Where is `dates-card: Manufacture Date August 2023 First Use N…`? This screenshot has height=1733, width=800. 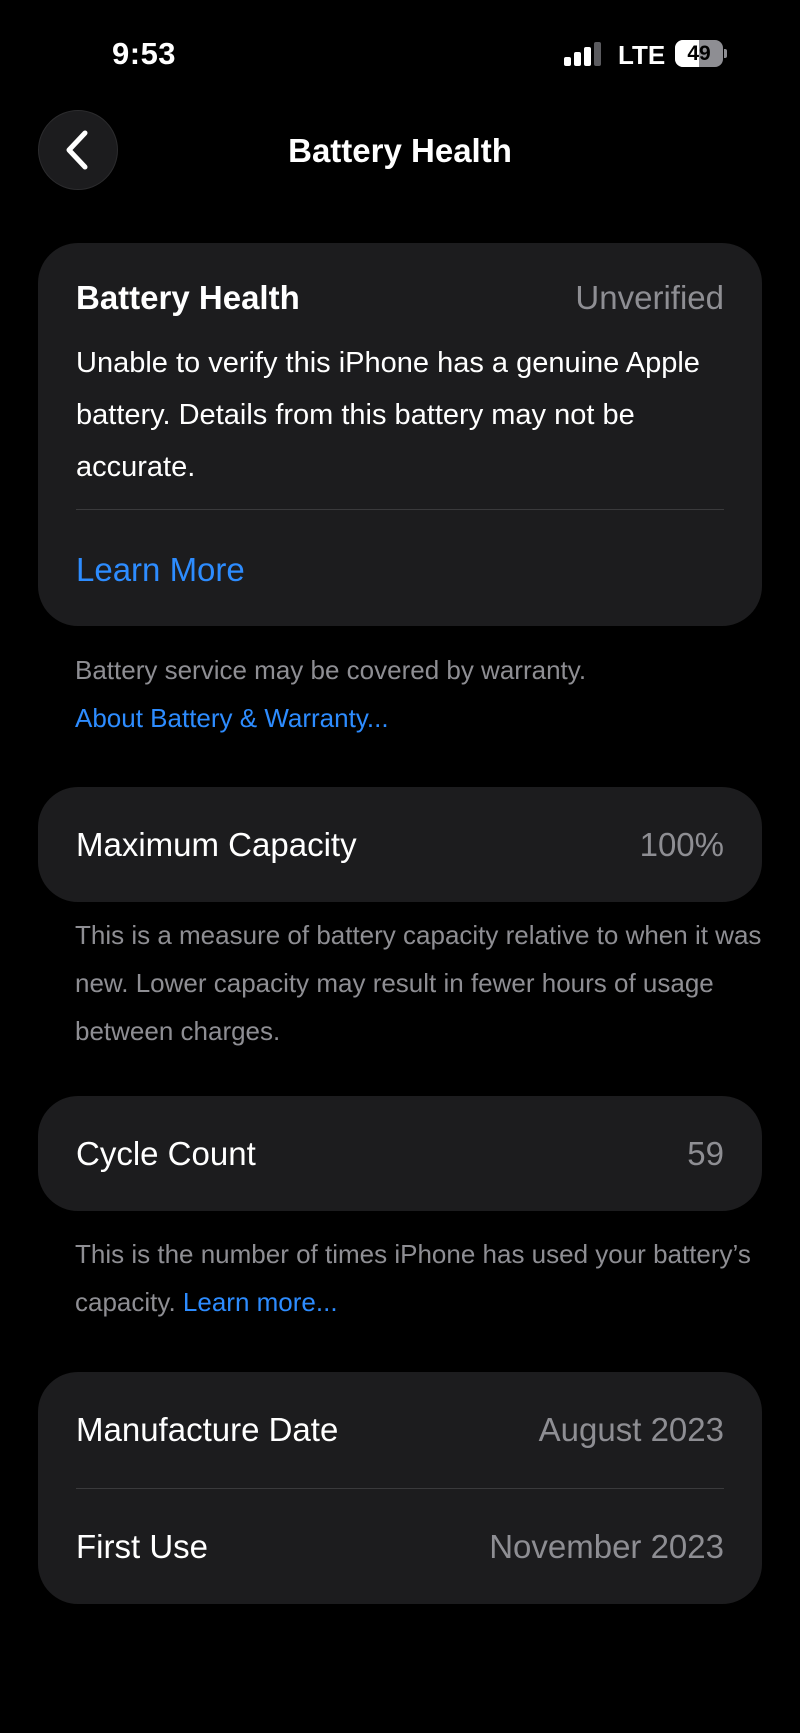 dates-card: Manufacture Date August 2023 First Use N… is located at coordinates (400, 1488).